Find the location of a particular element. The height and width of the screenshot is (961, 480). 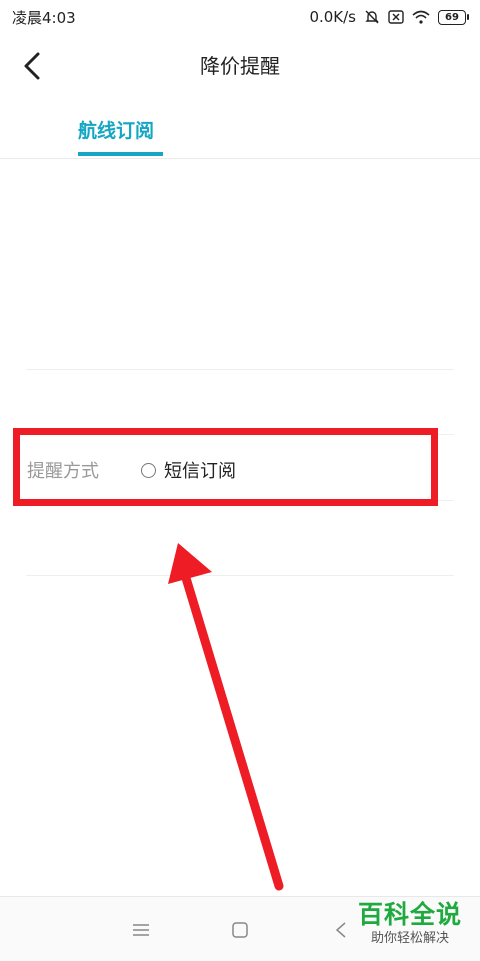

watermark-subtitle: 助你轻松解决 is located at coordinates (409, 938).